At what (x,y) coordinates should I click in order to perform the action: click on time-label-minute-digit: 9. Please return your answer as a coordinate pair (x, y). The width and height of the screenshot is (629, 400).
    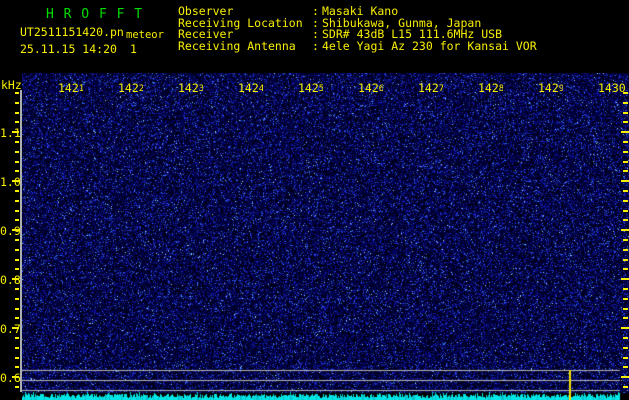
    Looking at the image, I should click on (560, 89).